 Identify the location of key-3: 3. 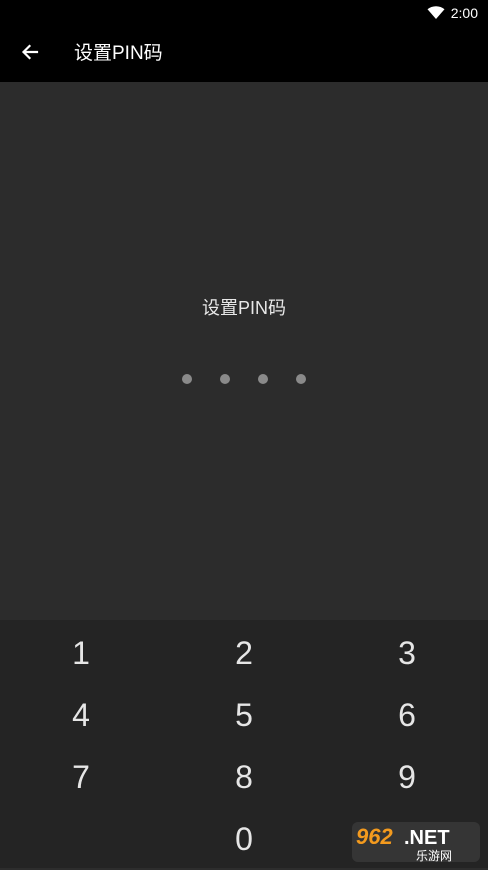
(407, 653).